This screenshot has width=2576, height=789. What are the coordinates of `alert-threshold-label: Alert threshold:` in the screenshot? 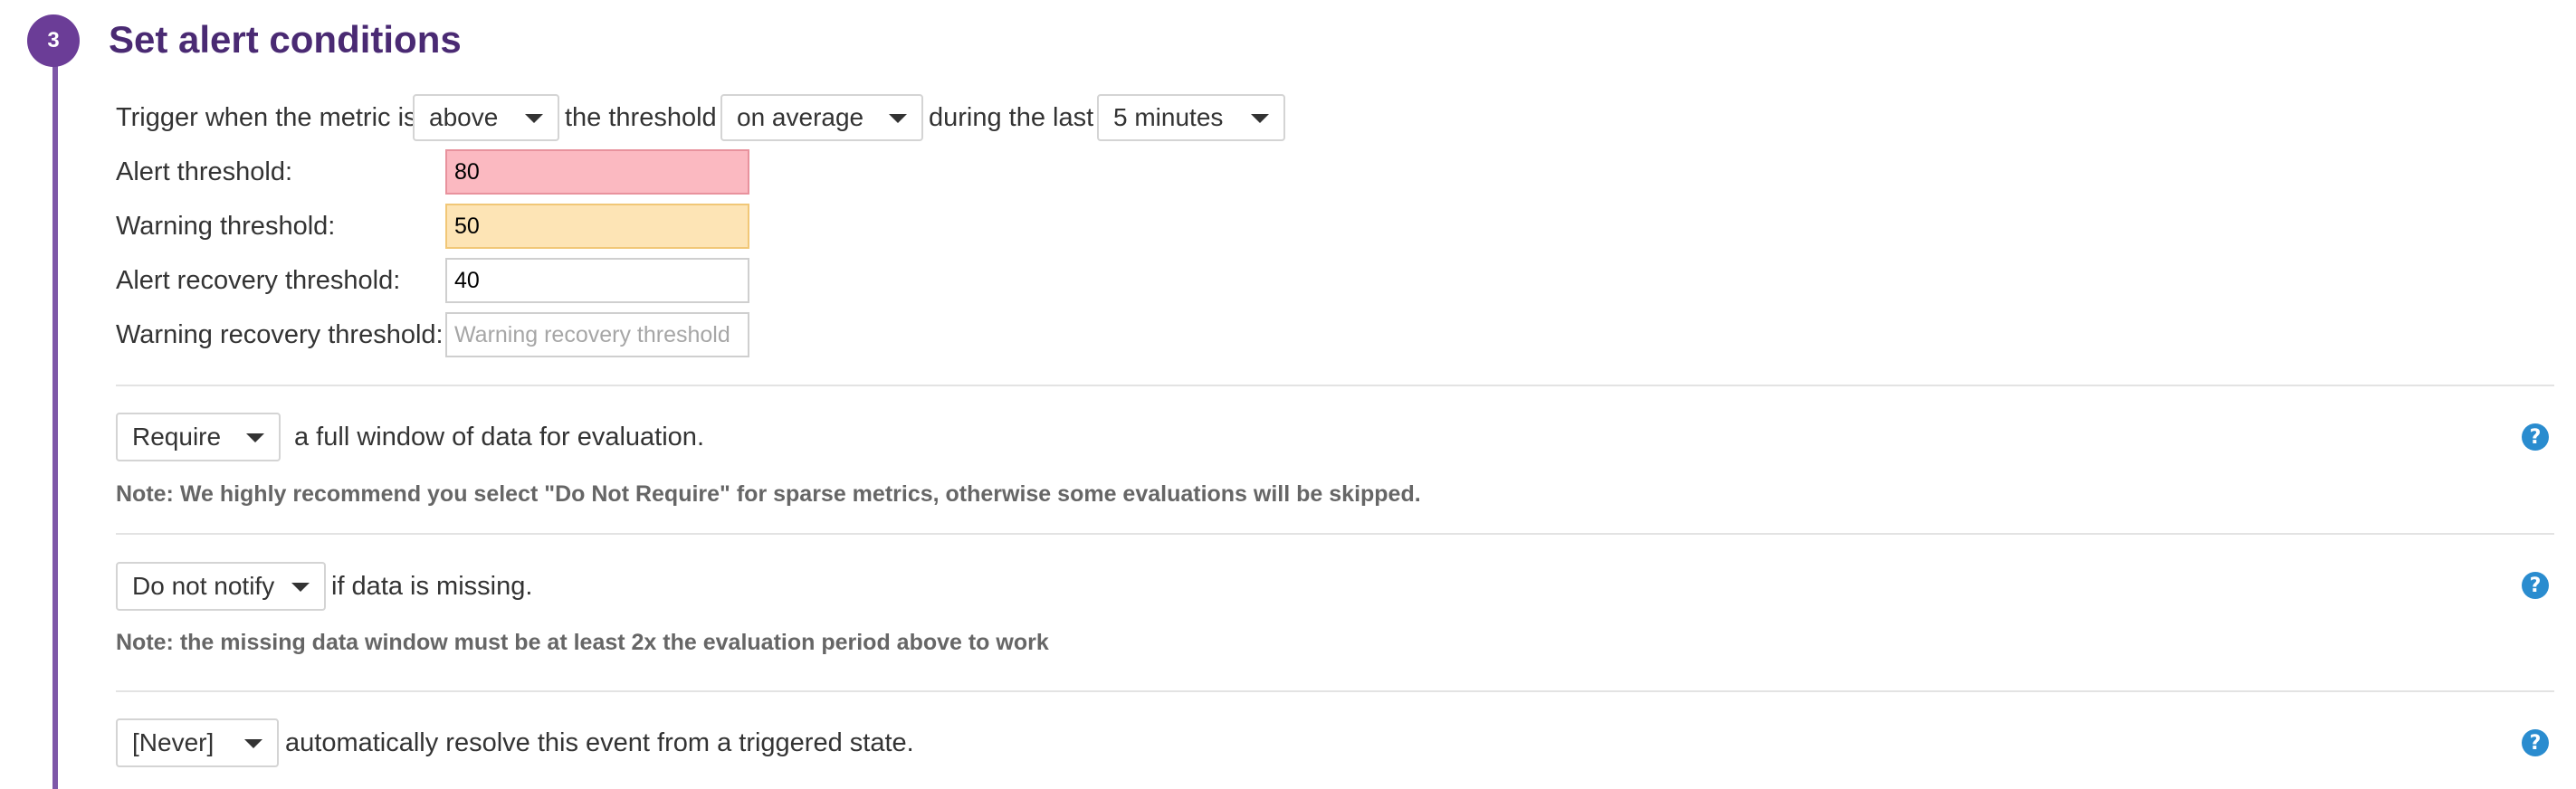 It's located at (205, 171).